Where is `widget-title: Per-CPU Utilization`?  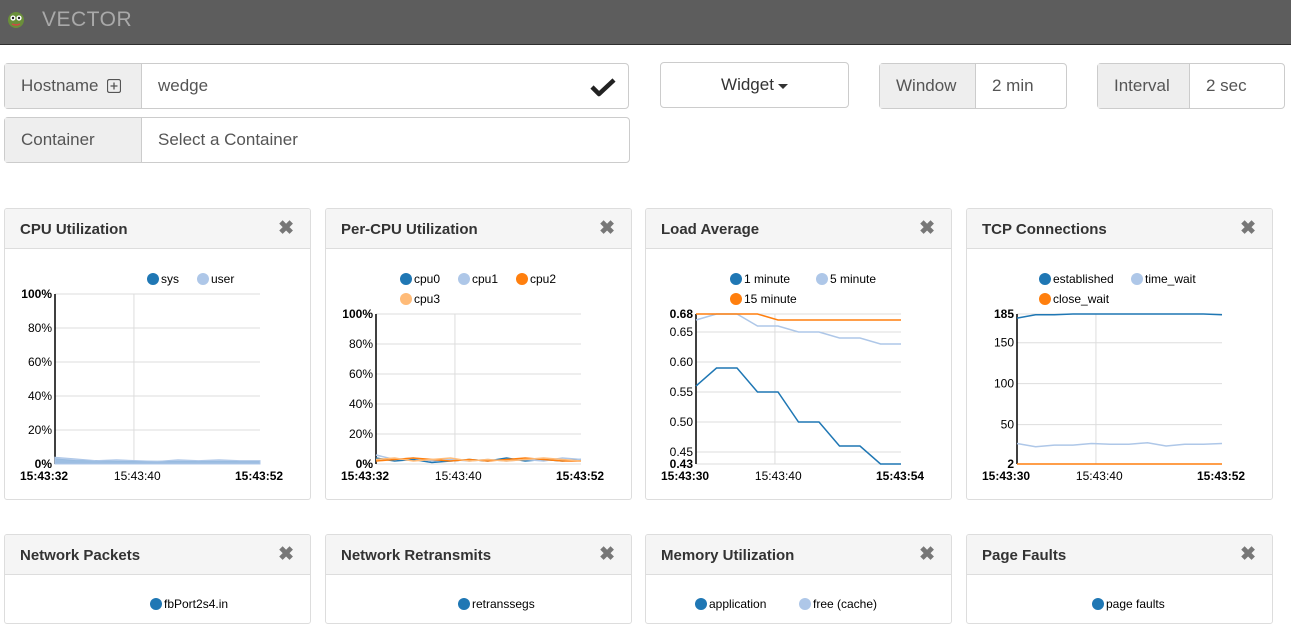 widget-title: Per-CPU Utilization is located at coordinates (409, 229).